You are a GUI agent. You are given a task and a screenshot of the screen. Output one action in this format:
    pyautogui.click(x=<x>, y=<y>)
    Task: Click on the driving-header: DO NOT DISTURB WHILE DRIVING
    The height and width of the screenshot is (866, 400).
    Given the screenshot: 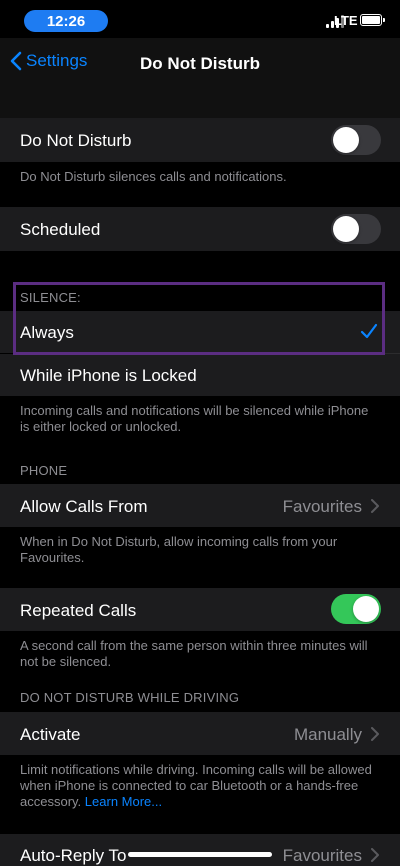 What is the action you would take?
    pyautogui.click(x=130, y=697)
    